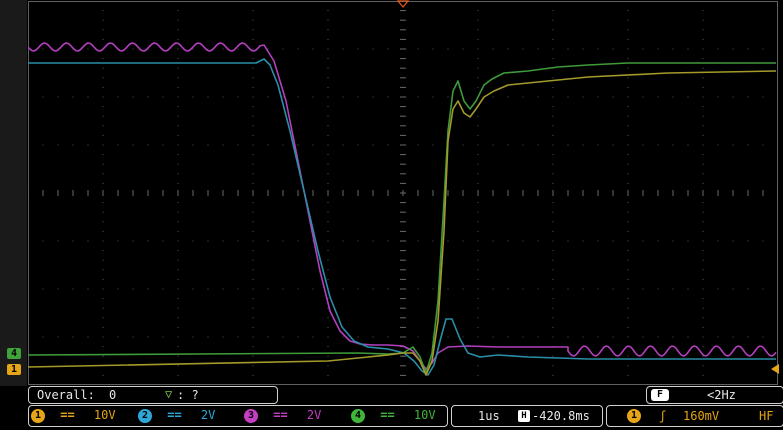 Image resolution: width=783 pixels, height=430 pixels. Describe the element at coordinates (694, 416) in the screenshot. I see `trigger-settings-box: 1 ʃ 160mV HF` at that location.